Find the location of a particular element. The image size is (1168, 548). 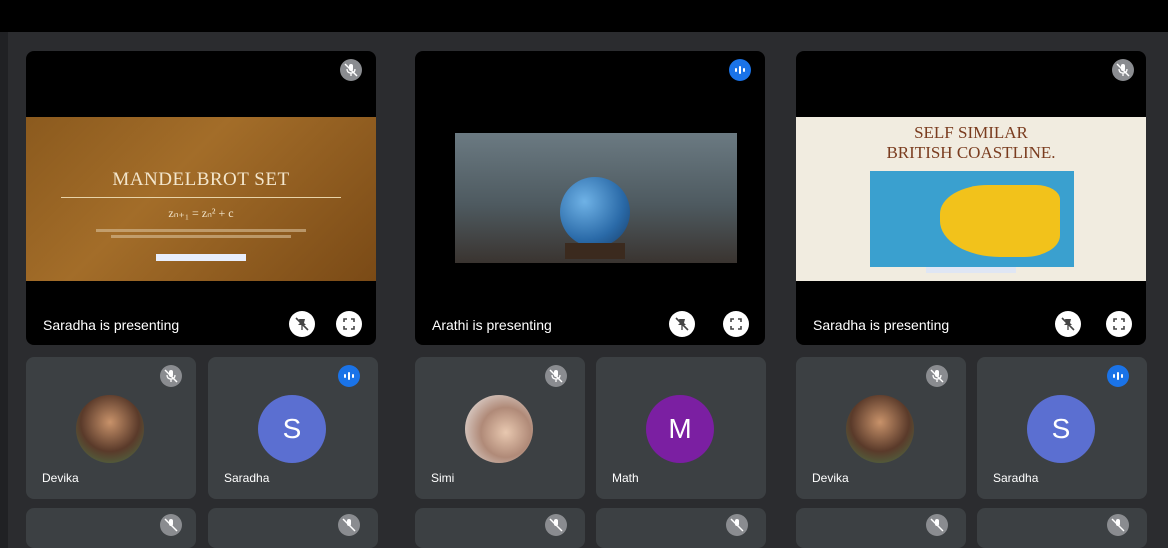

slide-formula: zₙ₊₁ = zₙ² + c is located at coordinates (201, 213).